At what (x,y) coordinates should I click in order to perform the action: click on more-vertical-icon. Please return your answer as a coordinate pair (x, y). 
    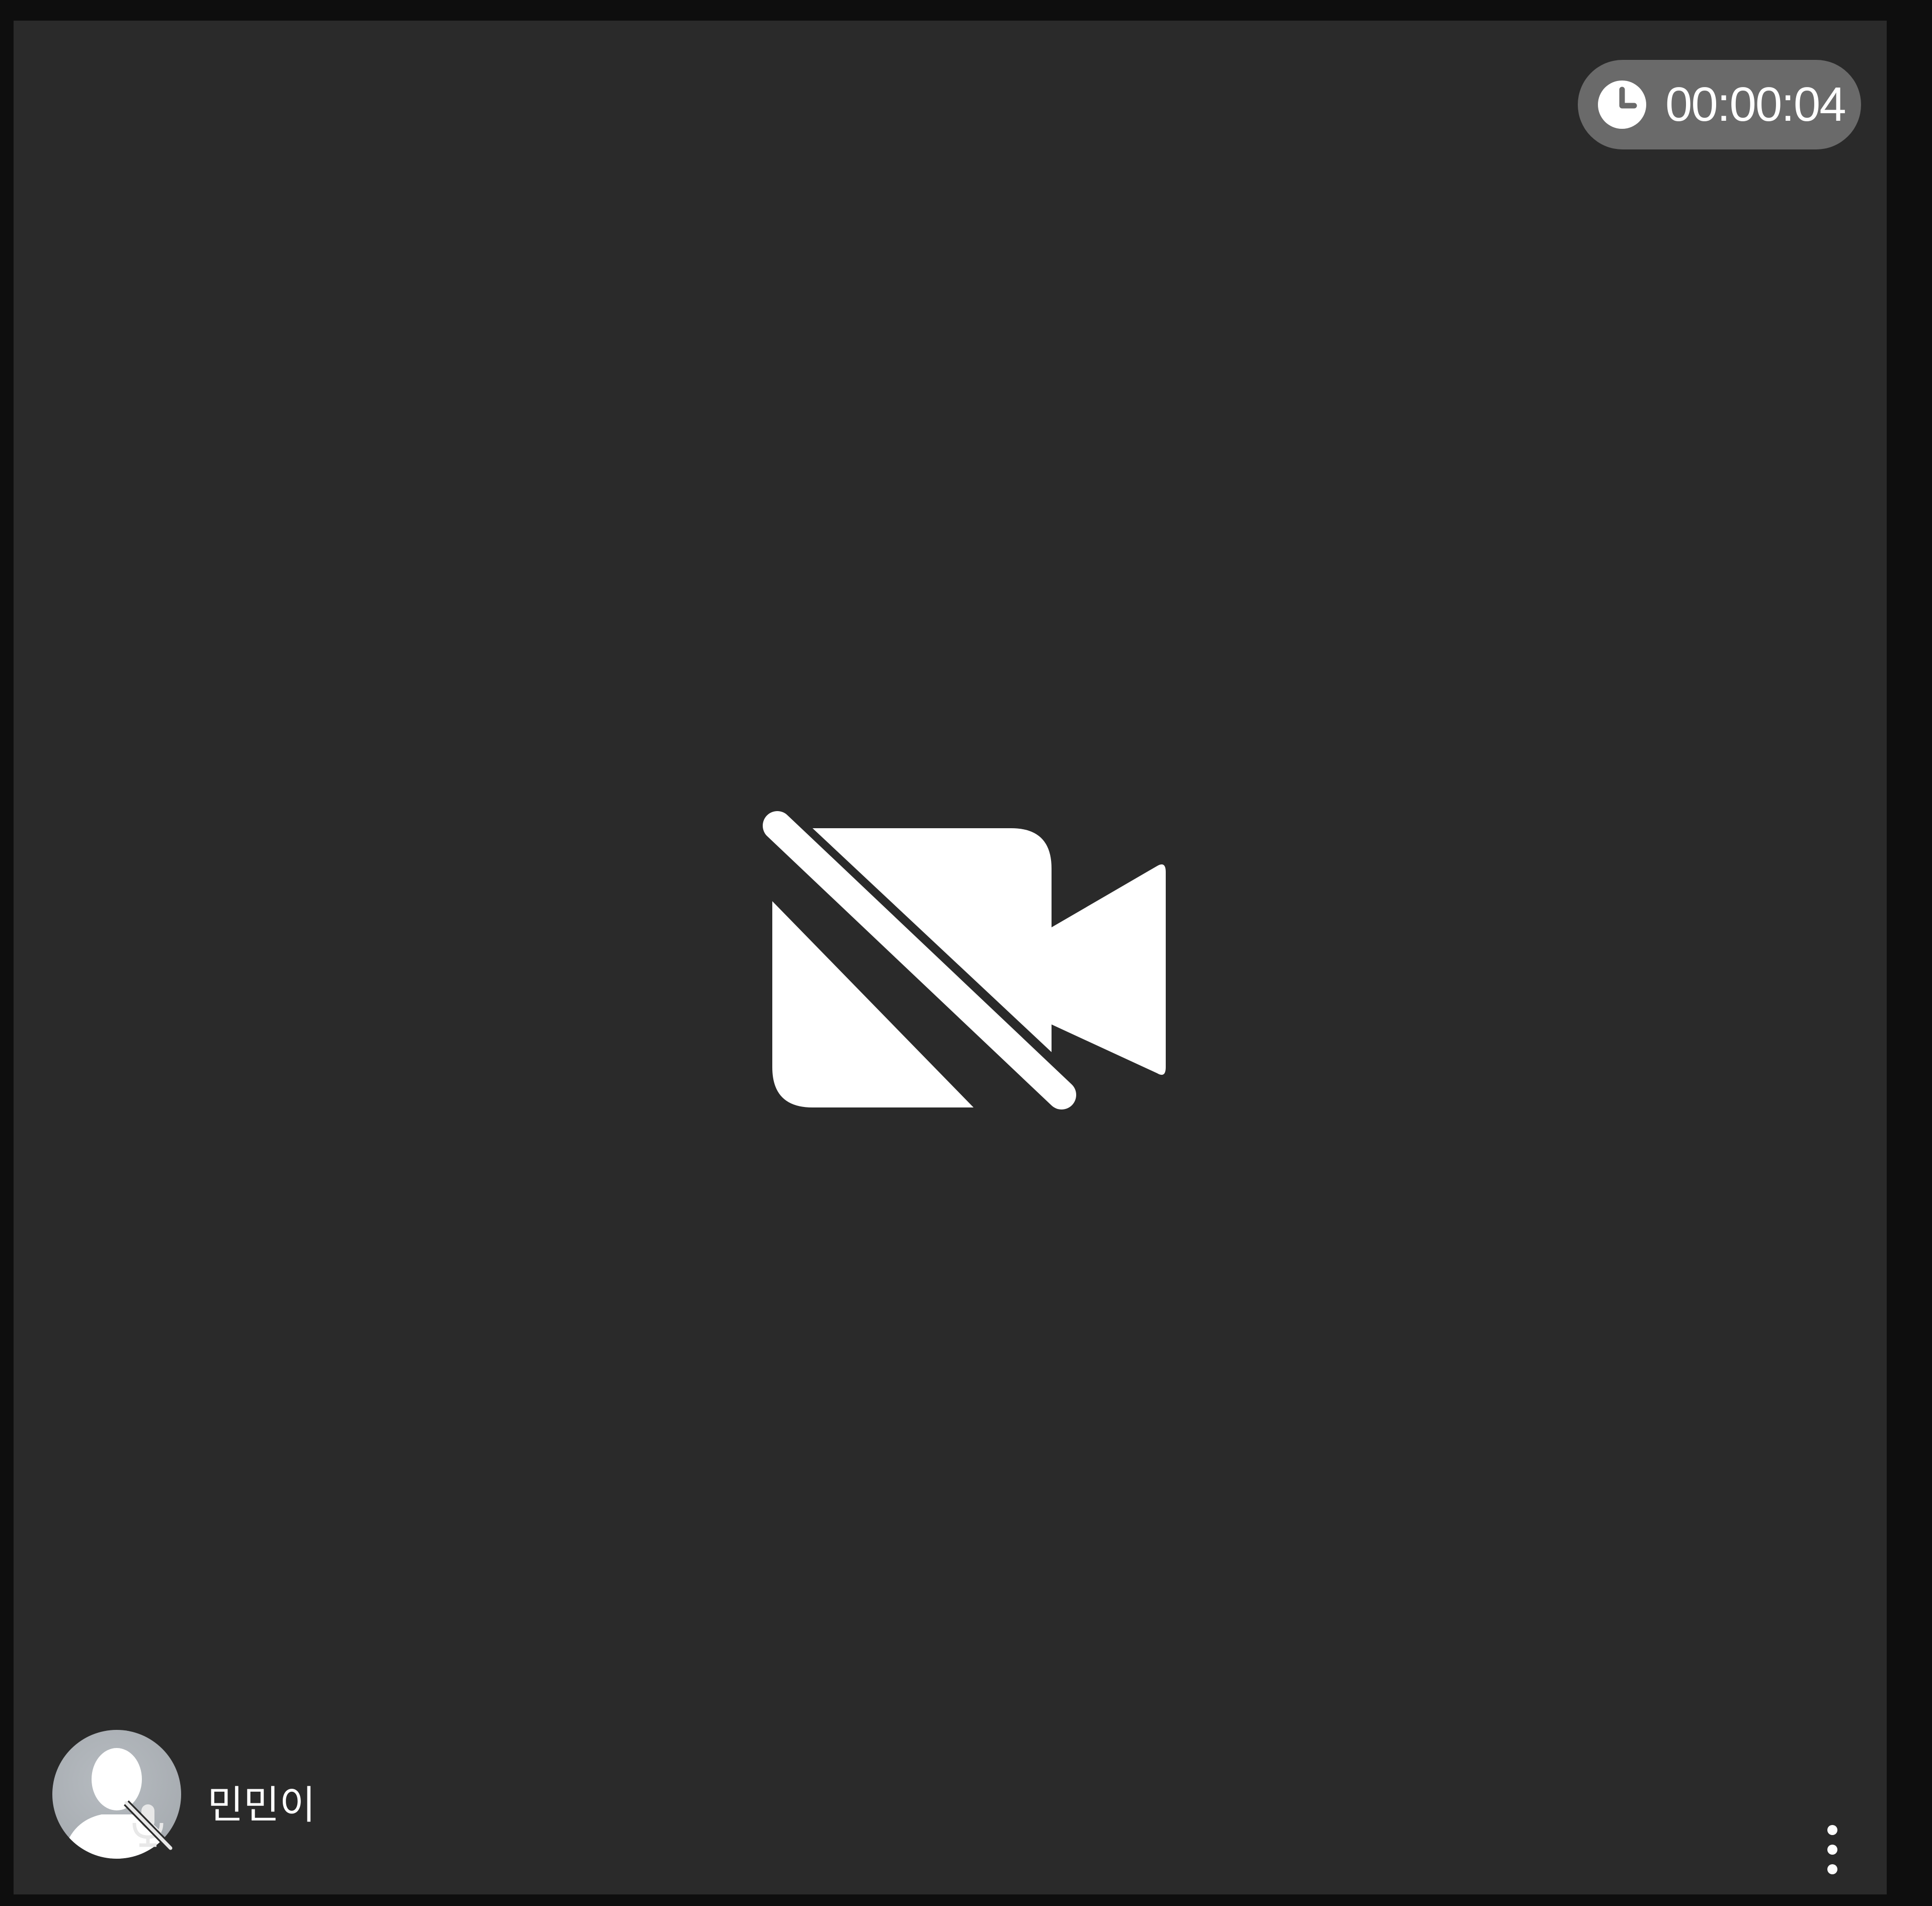
    Looking at the image, I should click on (1832, 1850).